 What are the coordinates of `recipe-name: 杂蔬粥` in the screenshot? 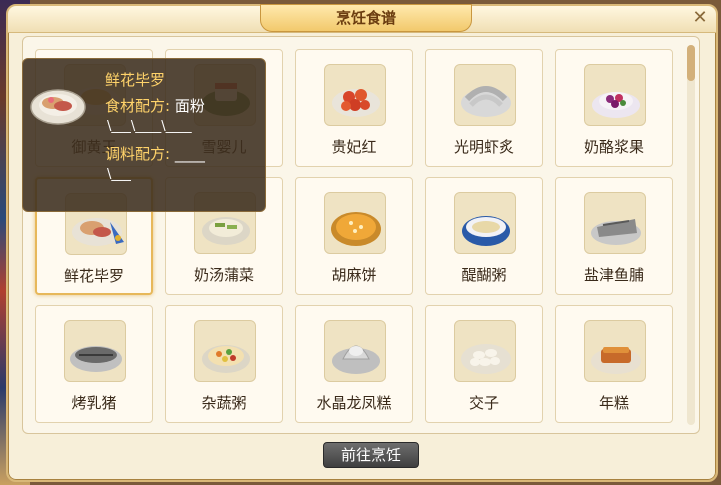 It's located at (224, 403).